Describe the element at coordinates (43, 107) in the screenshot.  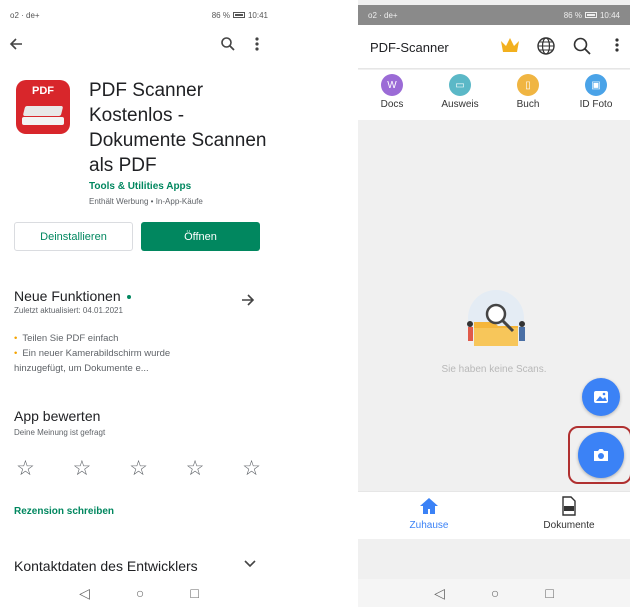
I see `app-icon: PDF` at that location.